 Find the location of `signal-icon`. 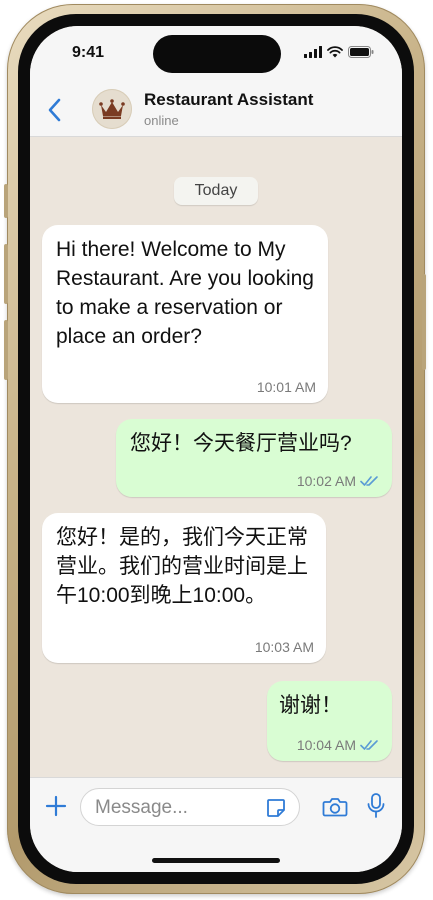

signal-icon is located at coordinates (313, 52).